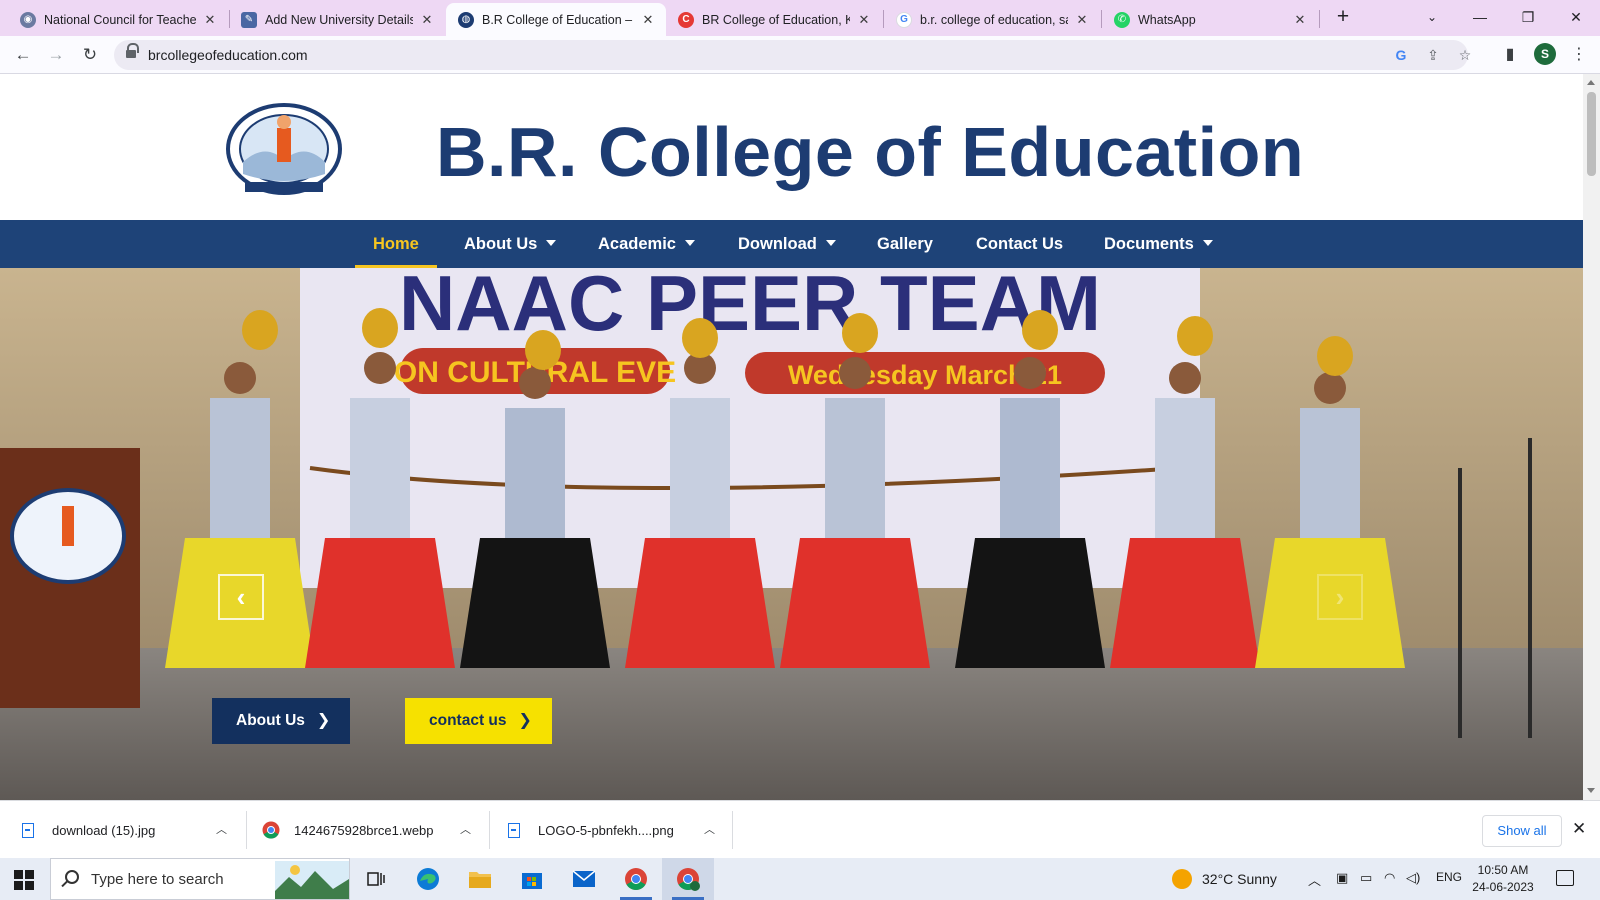 This screenshot has height=900, width=1600. What do you see at coordinates (636, 879) in the screenshot?
I see `chrome-taskbar-icon` at bounding box center [636, 879].